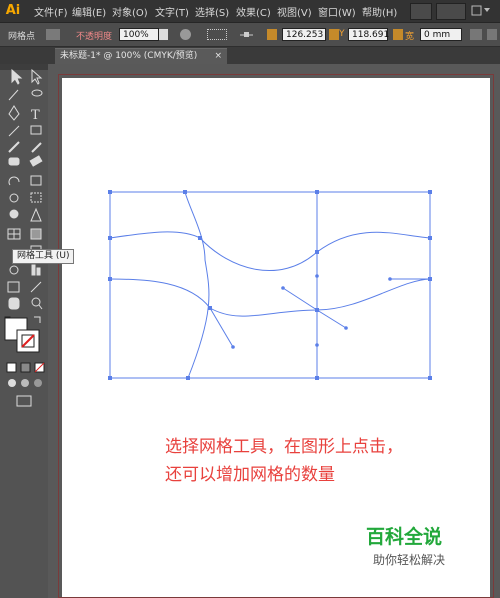 The height and width of the screenshot is (598, 500). I want to click on mesh-tool-tooltip: 网格工具 (U), so click(43, 256).